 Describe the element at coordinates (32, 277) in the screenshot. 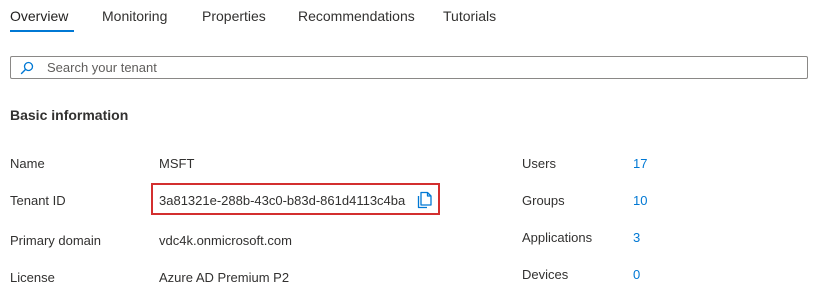

I see `license-label: License` at that location.